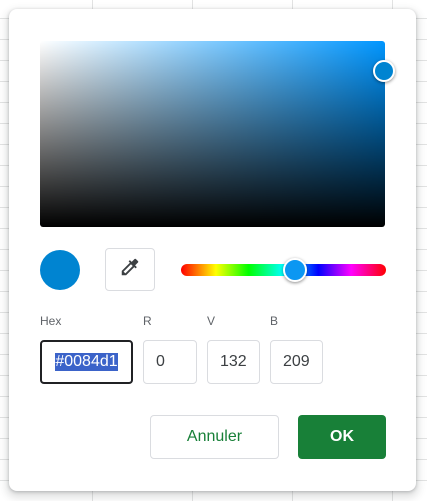 Image resolution: width=427 pixels, height=501 pixels. I want to click on r-label: R, so click(147, 321).